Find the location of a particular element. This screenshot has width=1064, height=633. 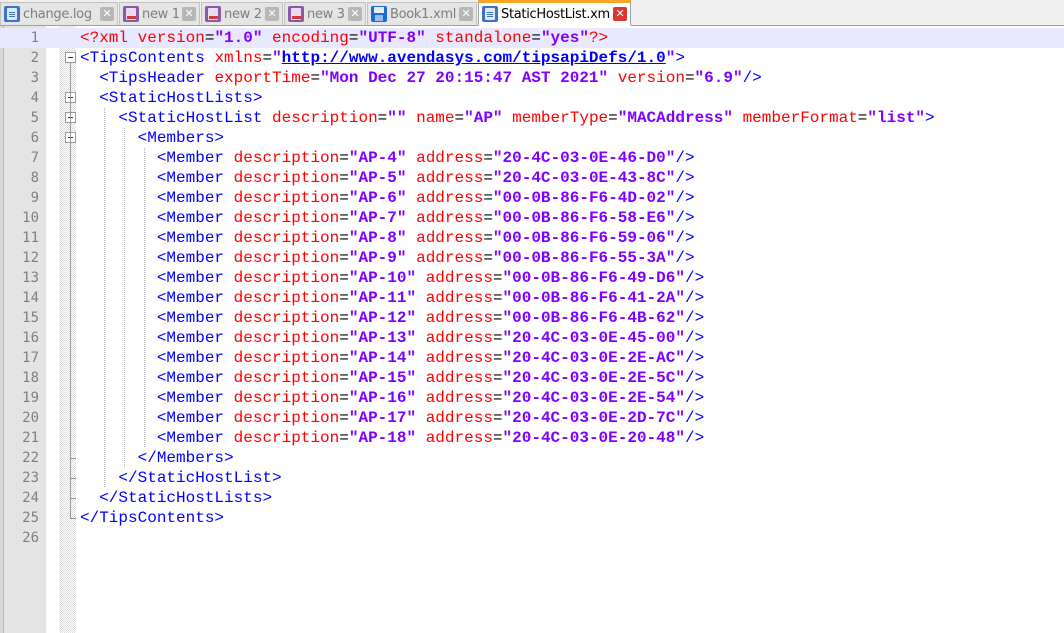

line-text: </StaticHostLists> is located at coordinates (176, 498).